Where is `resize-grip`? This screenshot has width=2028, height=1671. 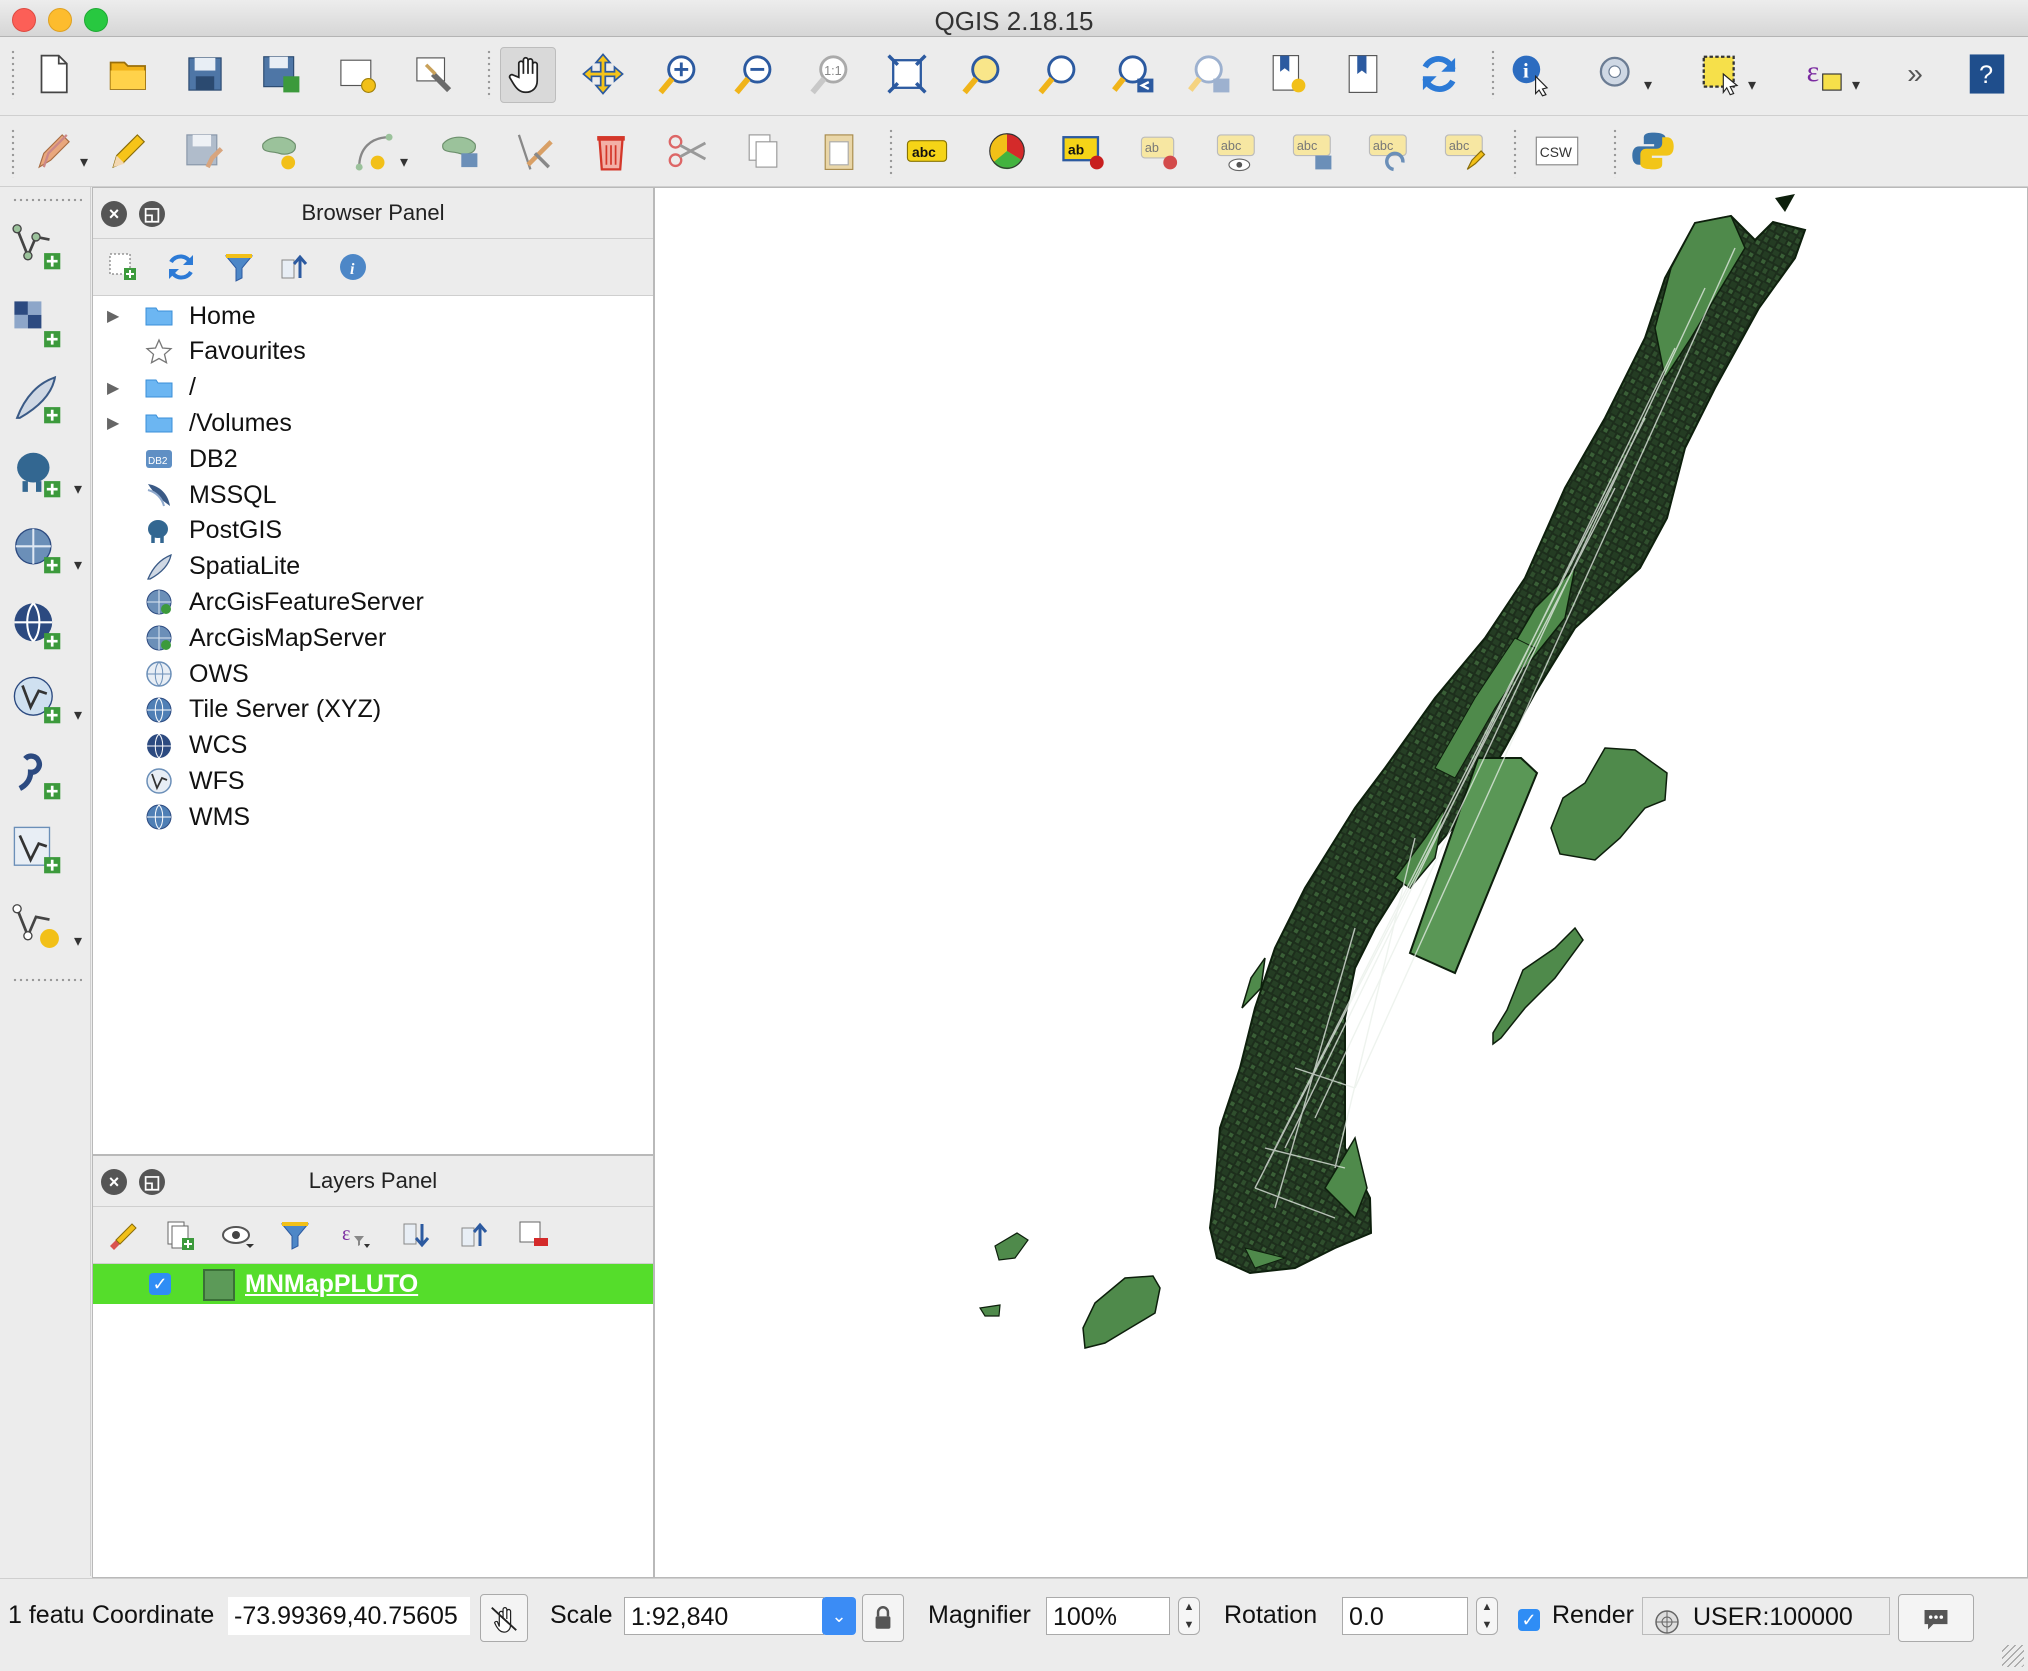
resize-grip is located at coordinates (2013, 1656).